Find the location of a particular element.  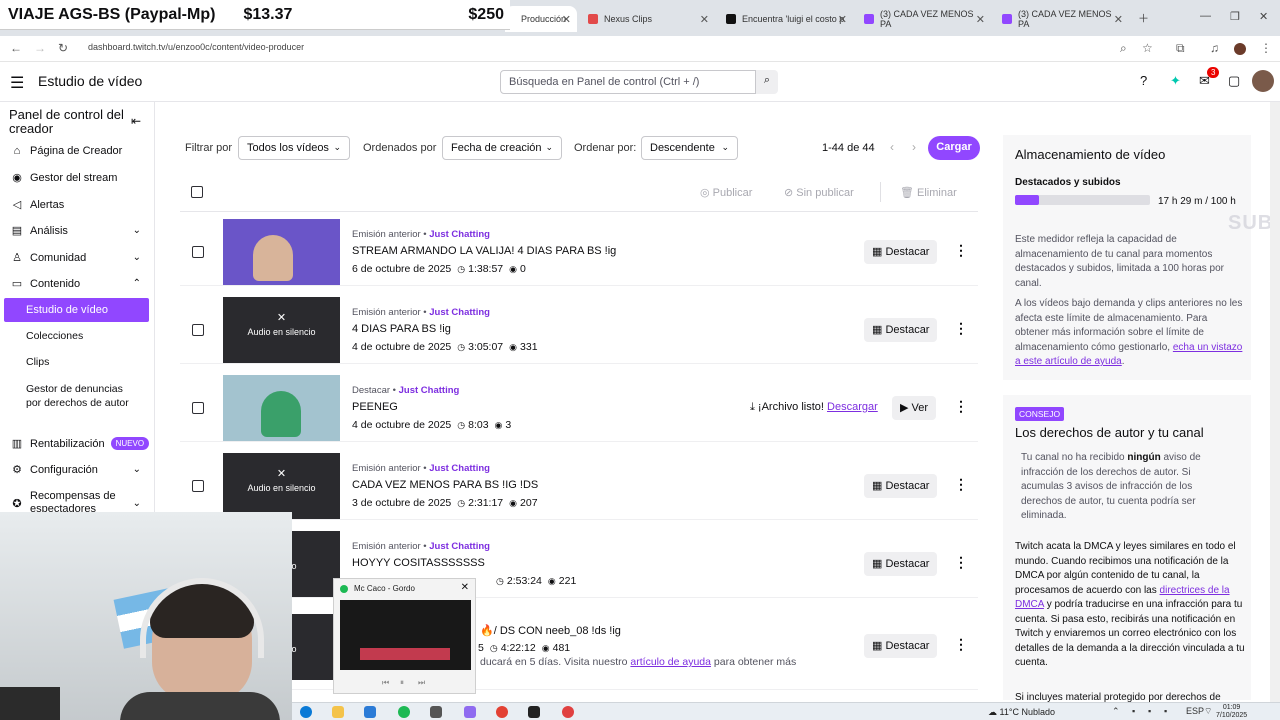

sidebar-item-alerts: ◁ Alertas is located at coordinates (77, 205).